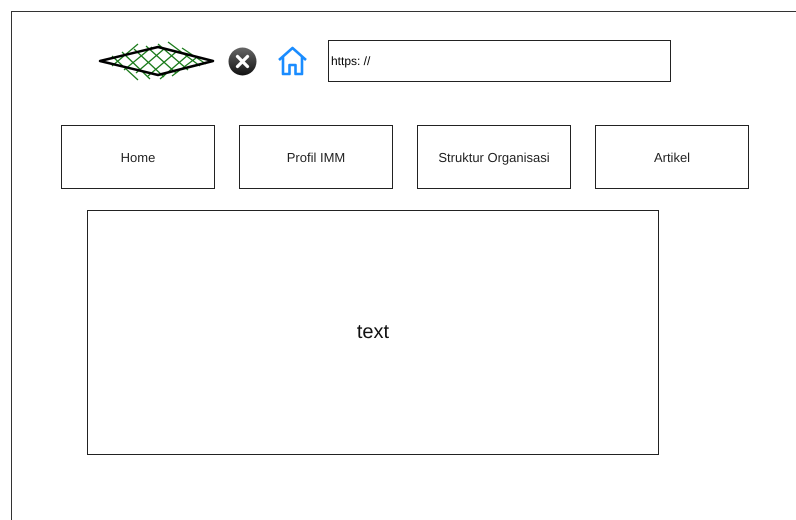  What do you see at coordinates (316, 157) in the screenshot?
I see `nav-button: Profil IMM` at bounding box center [316, 157].